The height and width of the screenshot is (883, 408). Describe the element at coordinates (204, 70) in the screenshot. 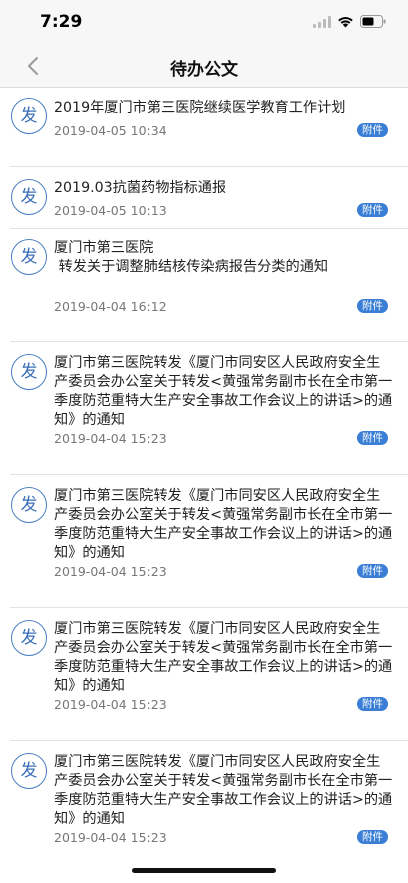

I see `page-title: 待办公文` at that location.